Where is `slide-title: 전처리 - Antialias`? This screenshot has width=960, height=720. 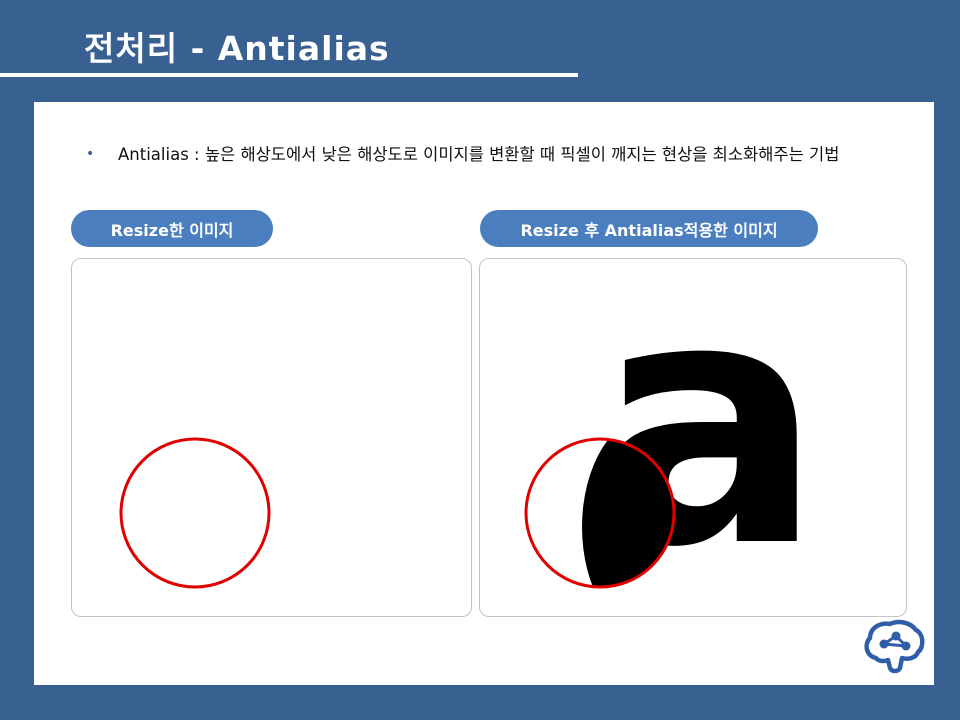 slide-title: 전처리 - Antialias is located at coordinates (237, 48).